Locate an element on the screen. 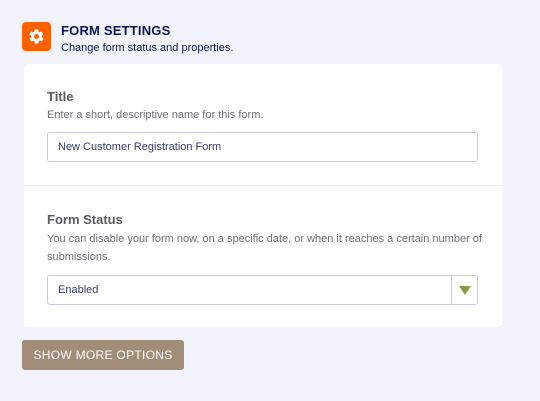 This screenshot has width=540, height=401. triangle-down-icon is located at coordinates (464, 290).